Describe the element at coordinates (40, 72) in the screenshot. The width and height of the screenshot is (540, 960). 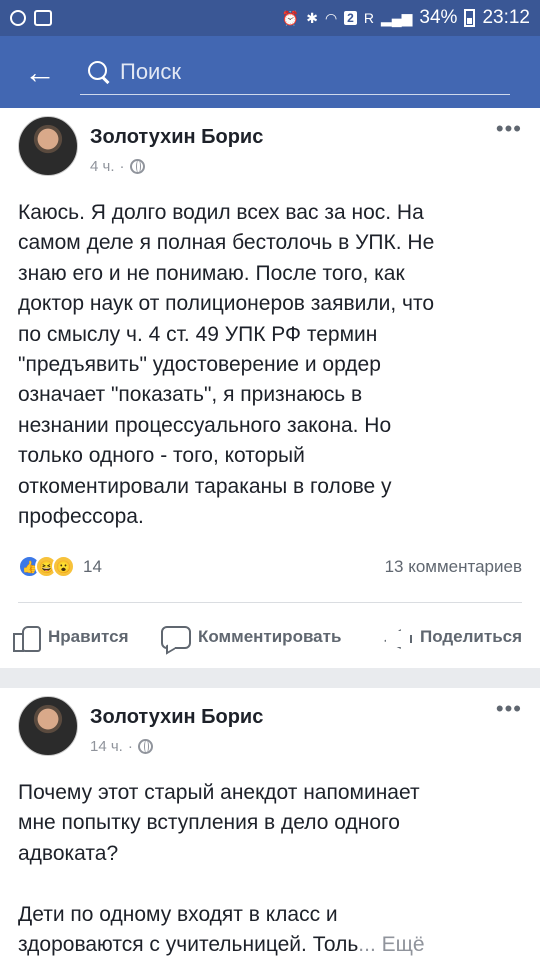
I see `back-arrow-icon: ←` at that location.